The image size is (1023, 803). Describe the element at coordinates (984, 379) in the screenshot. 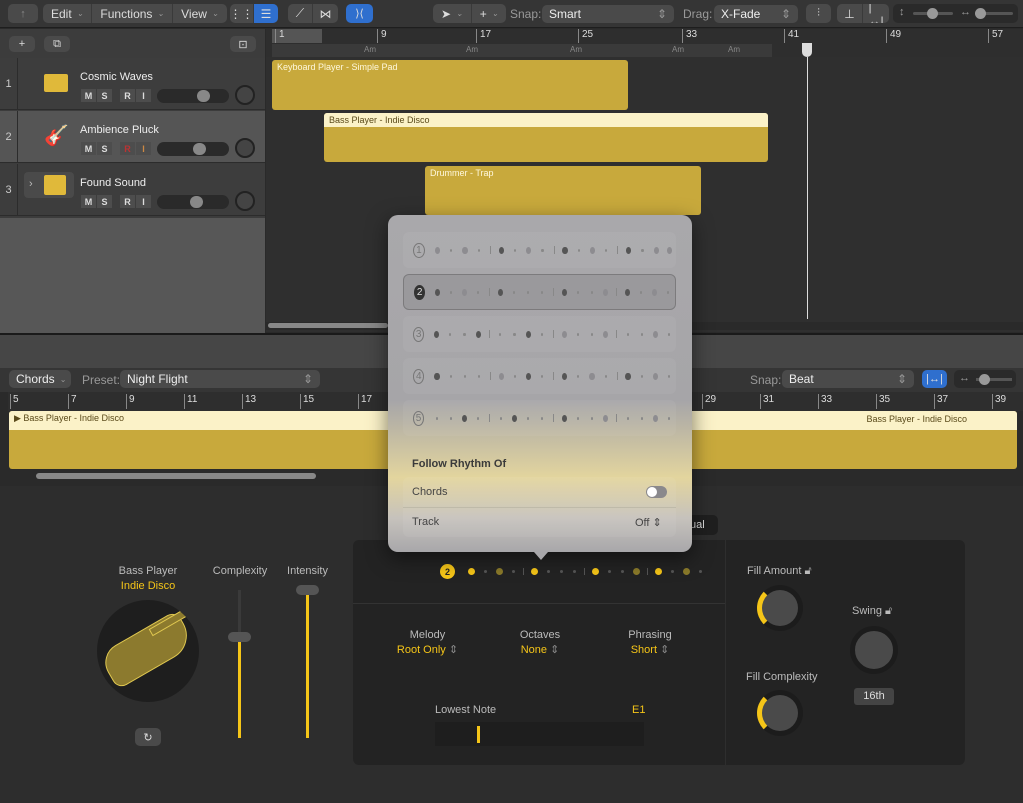

I see `editor-zoom-handle` at that location.